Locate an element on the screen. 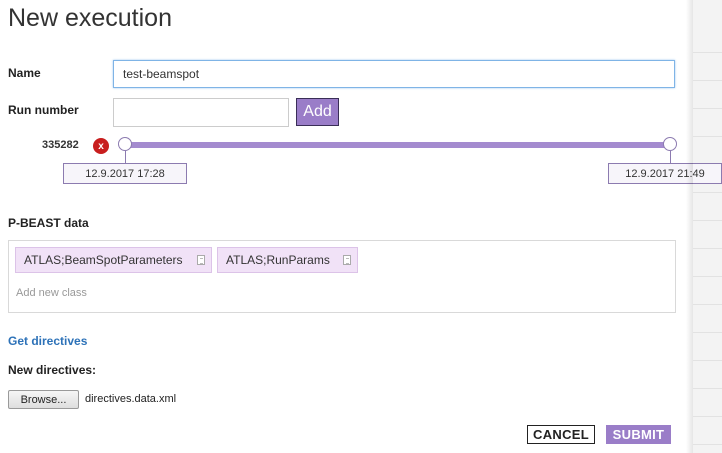  range-end-time: 12.9.2017 21:49 is located at coordinates (665, 173).